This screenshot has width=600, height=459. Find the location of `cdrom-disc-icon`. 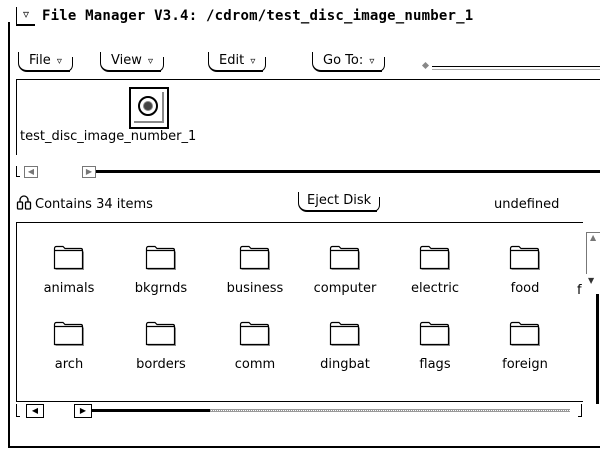

cdrom-disc-icon is located at coordinates (149, 108).